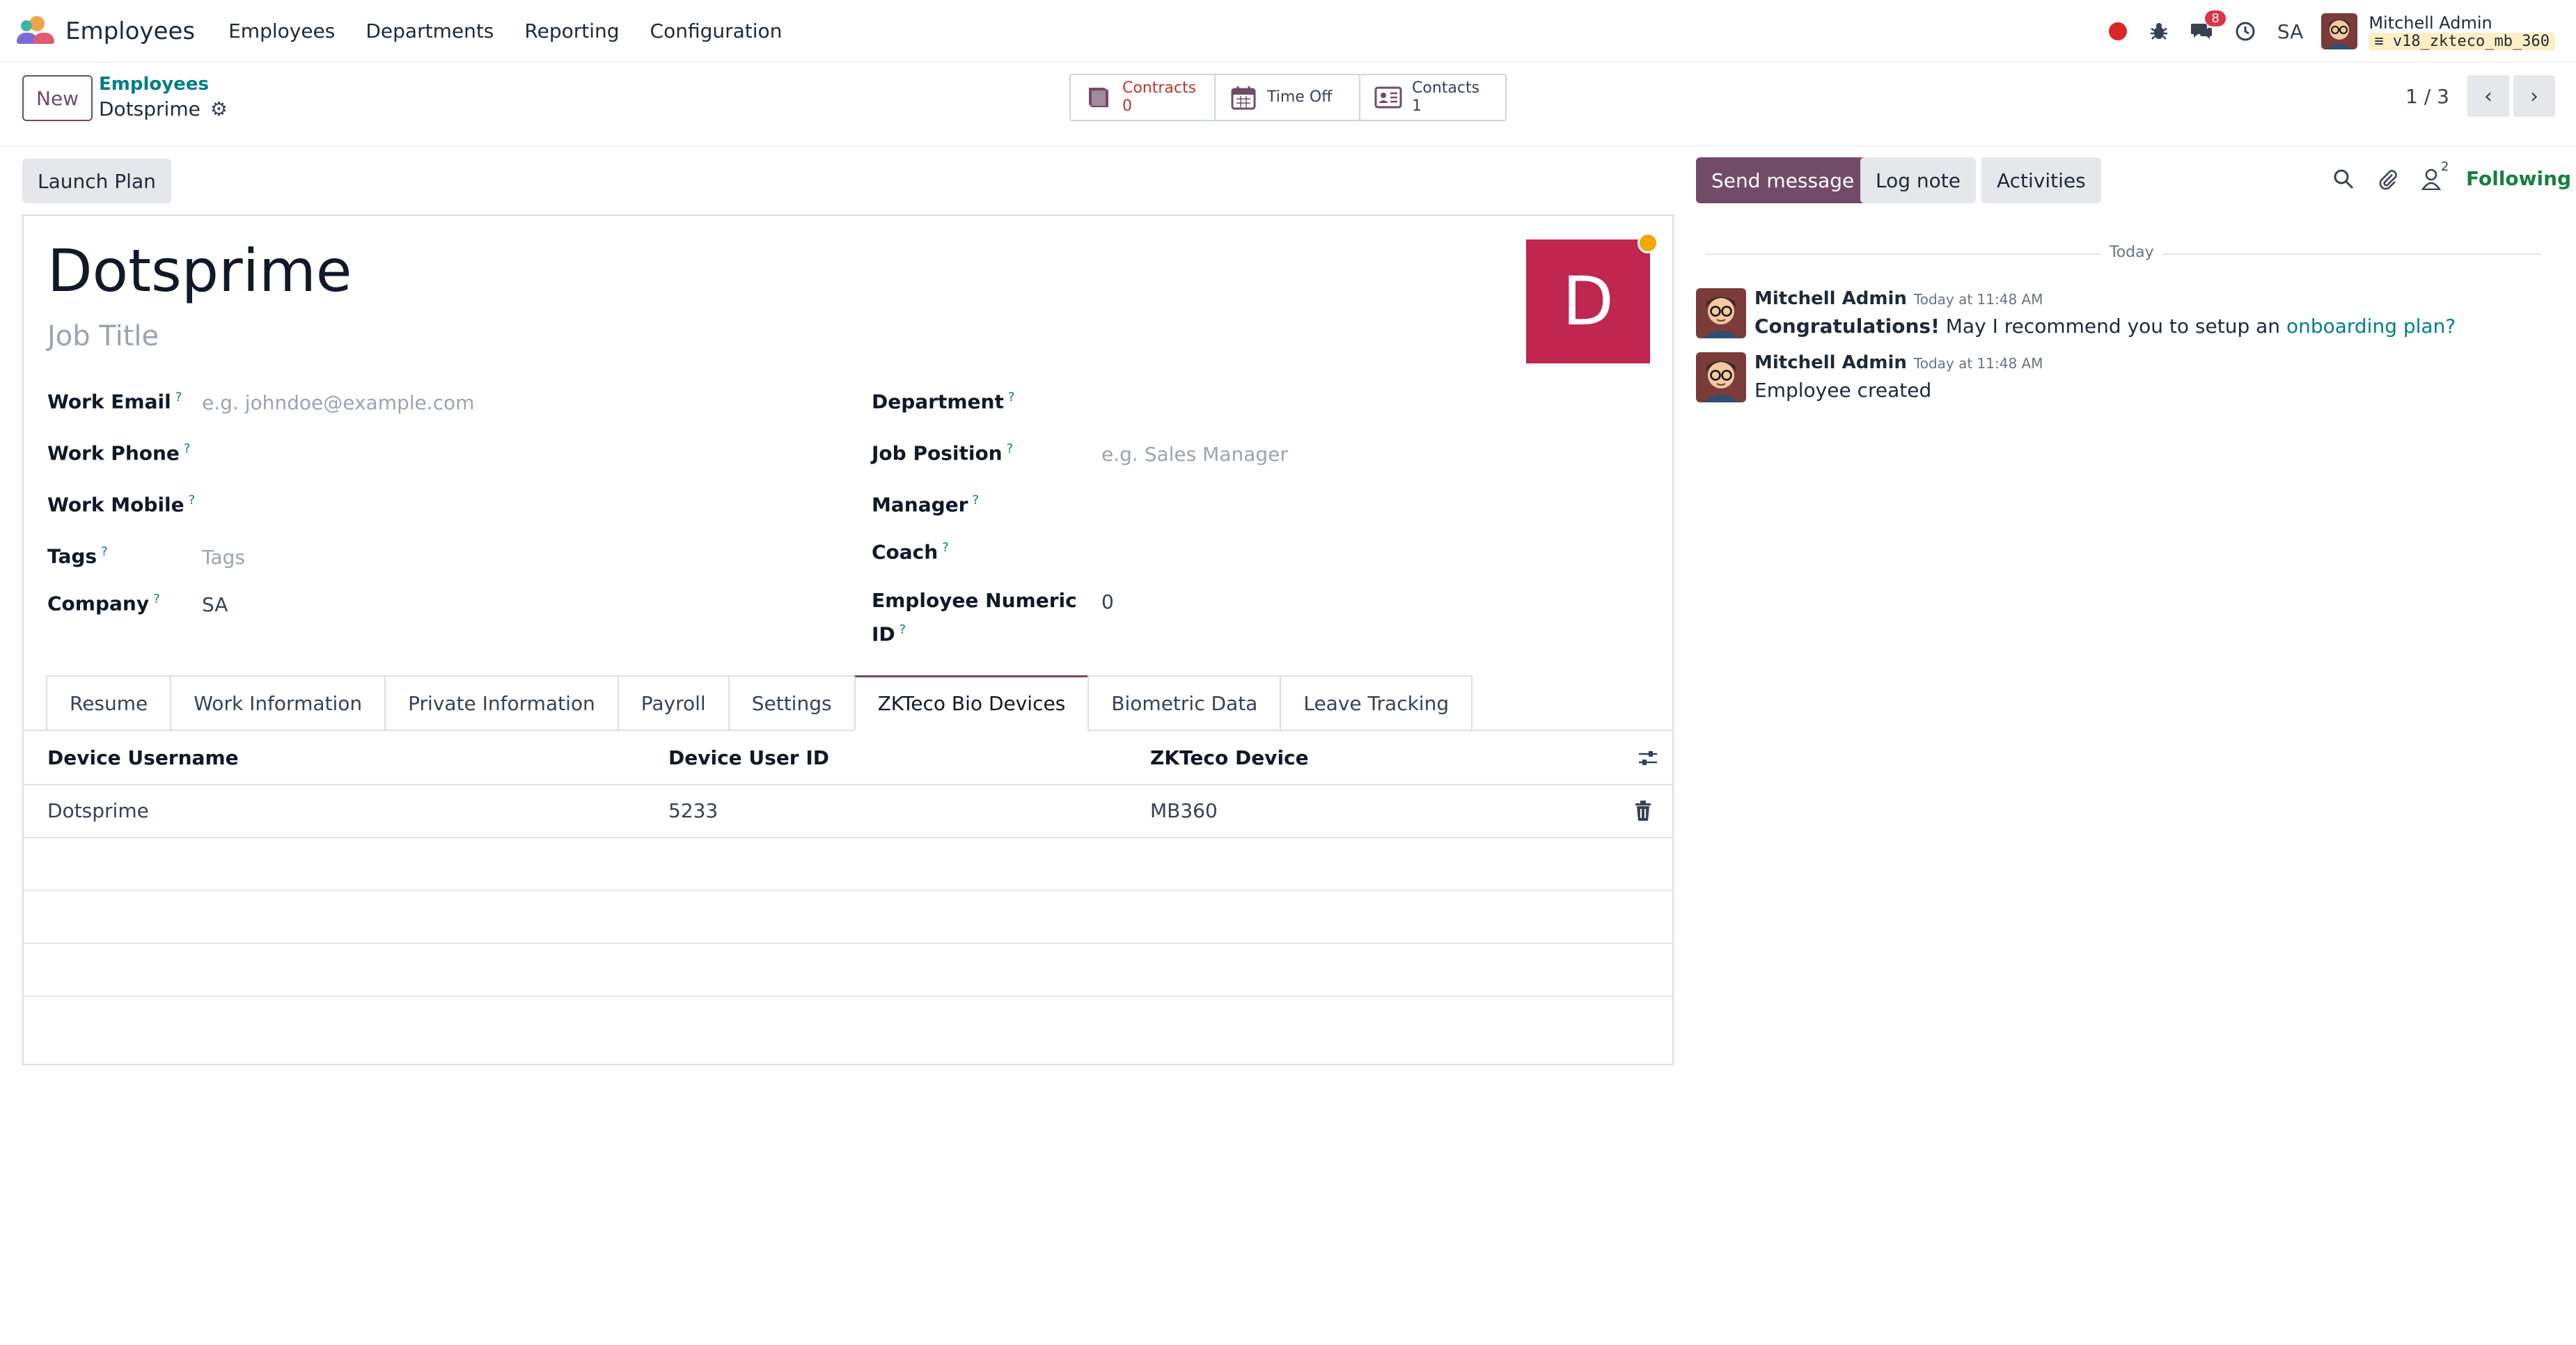  Describe the element at coordinates (2245, 31) in the screenshot. I see `clock-icon` at that location.